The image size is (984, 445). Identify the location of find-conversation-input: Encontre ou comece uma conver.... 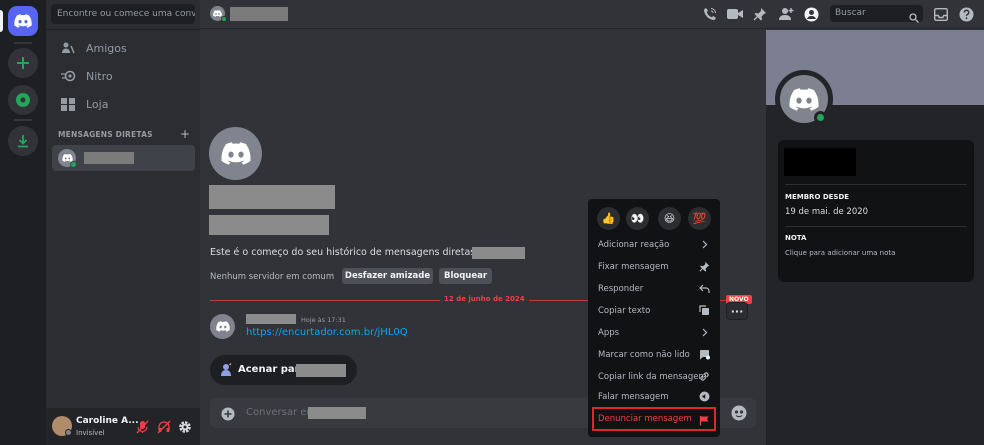
(123, 14).